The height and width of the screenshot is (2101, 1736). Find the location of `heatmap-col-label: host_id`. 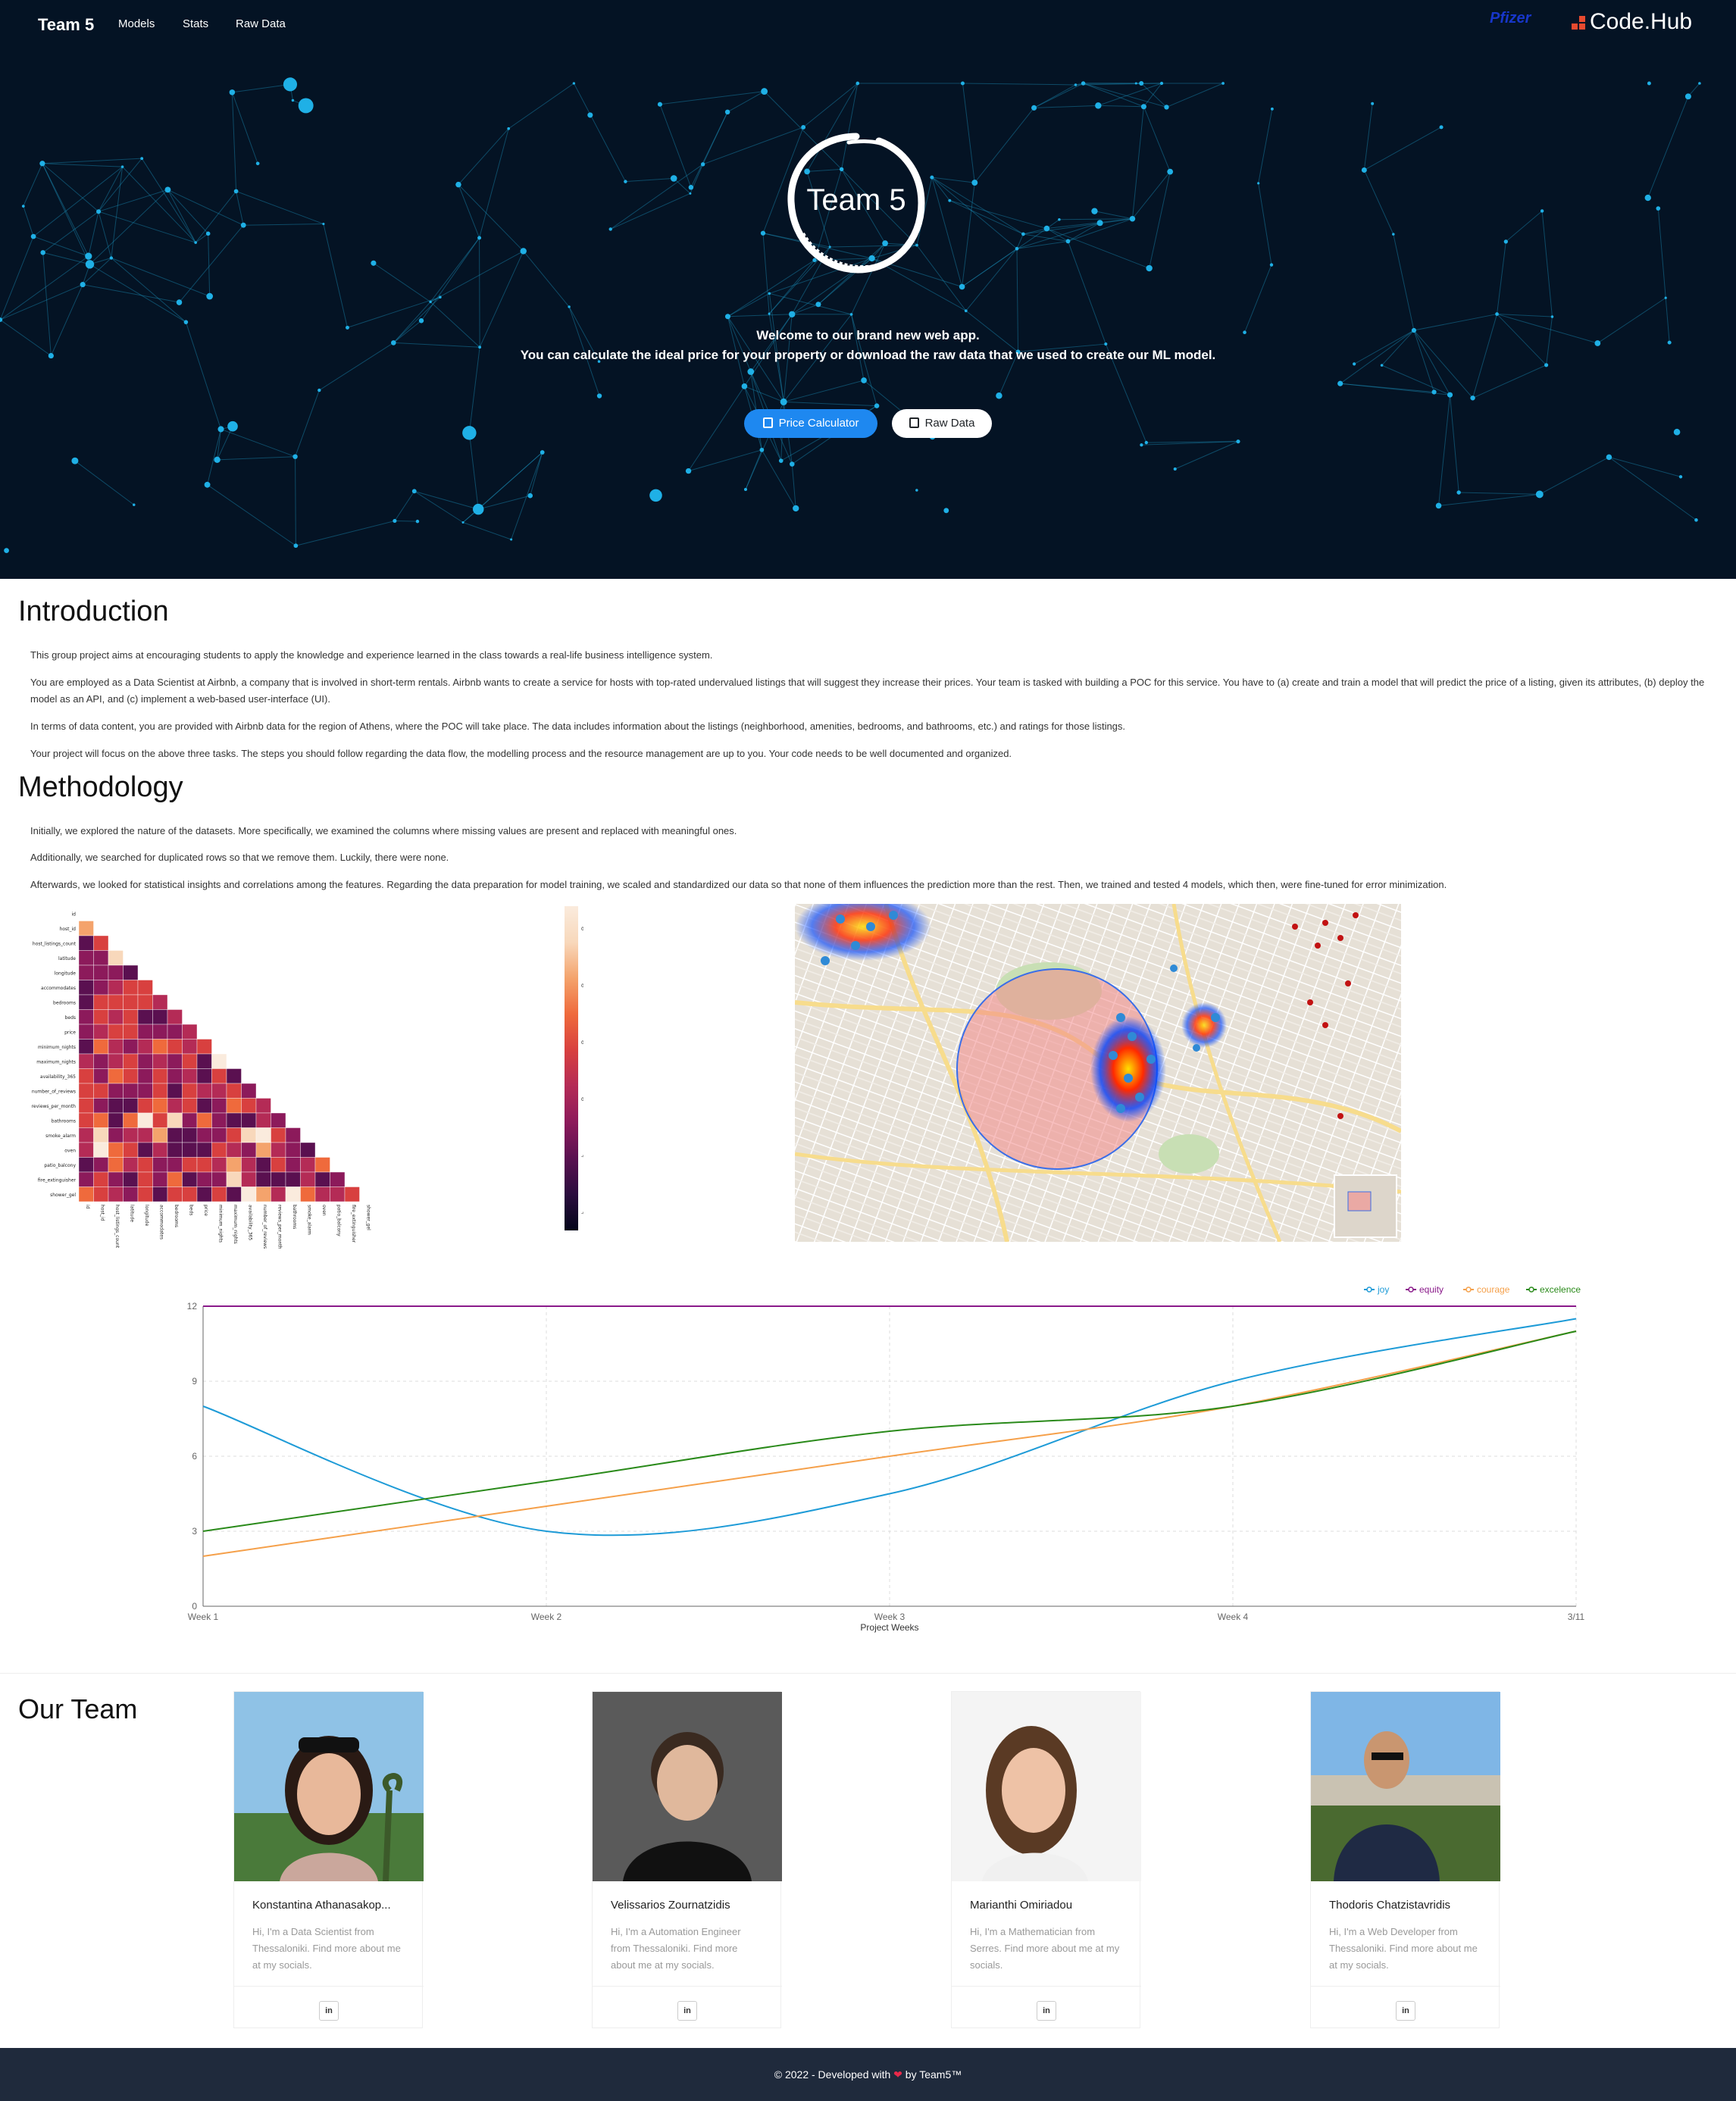

heatmap-col-label: host_id is located at coordinates (102, 1213).